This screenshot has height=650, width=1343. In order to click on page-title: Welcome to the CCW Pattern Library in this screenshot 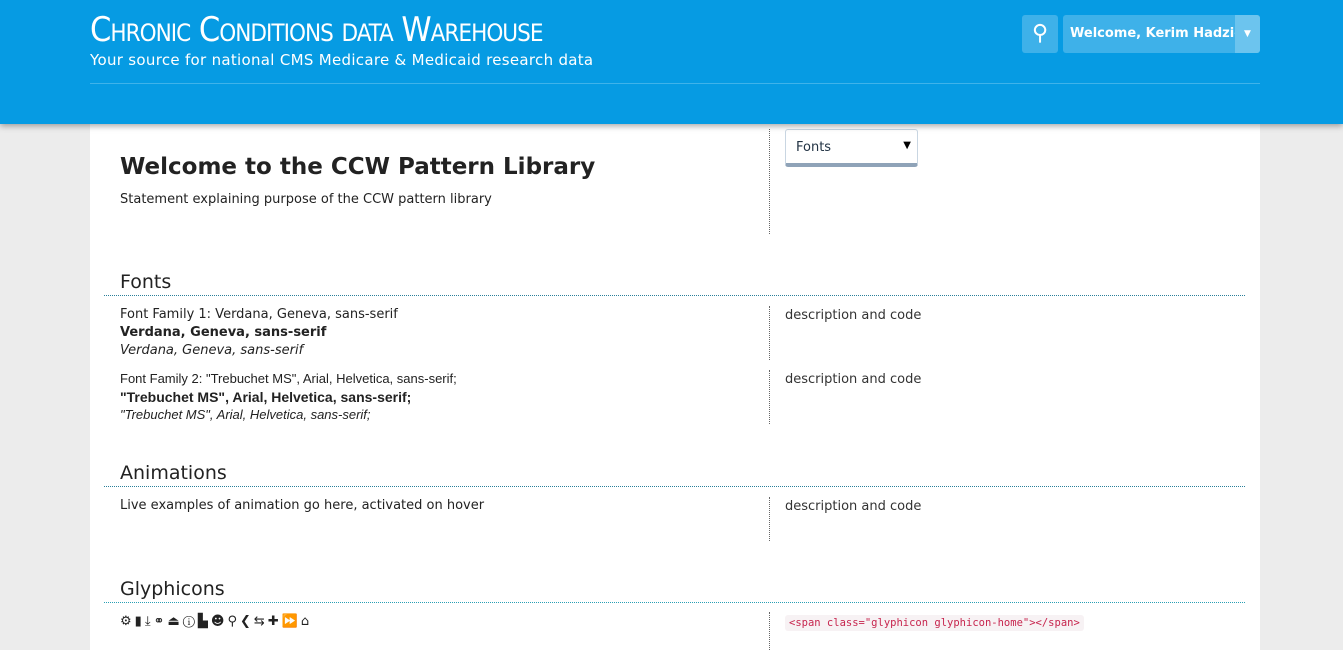, I will do `click(358, 167)`.